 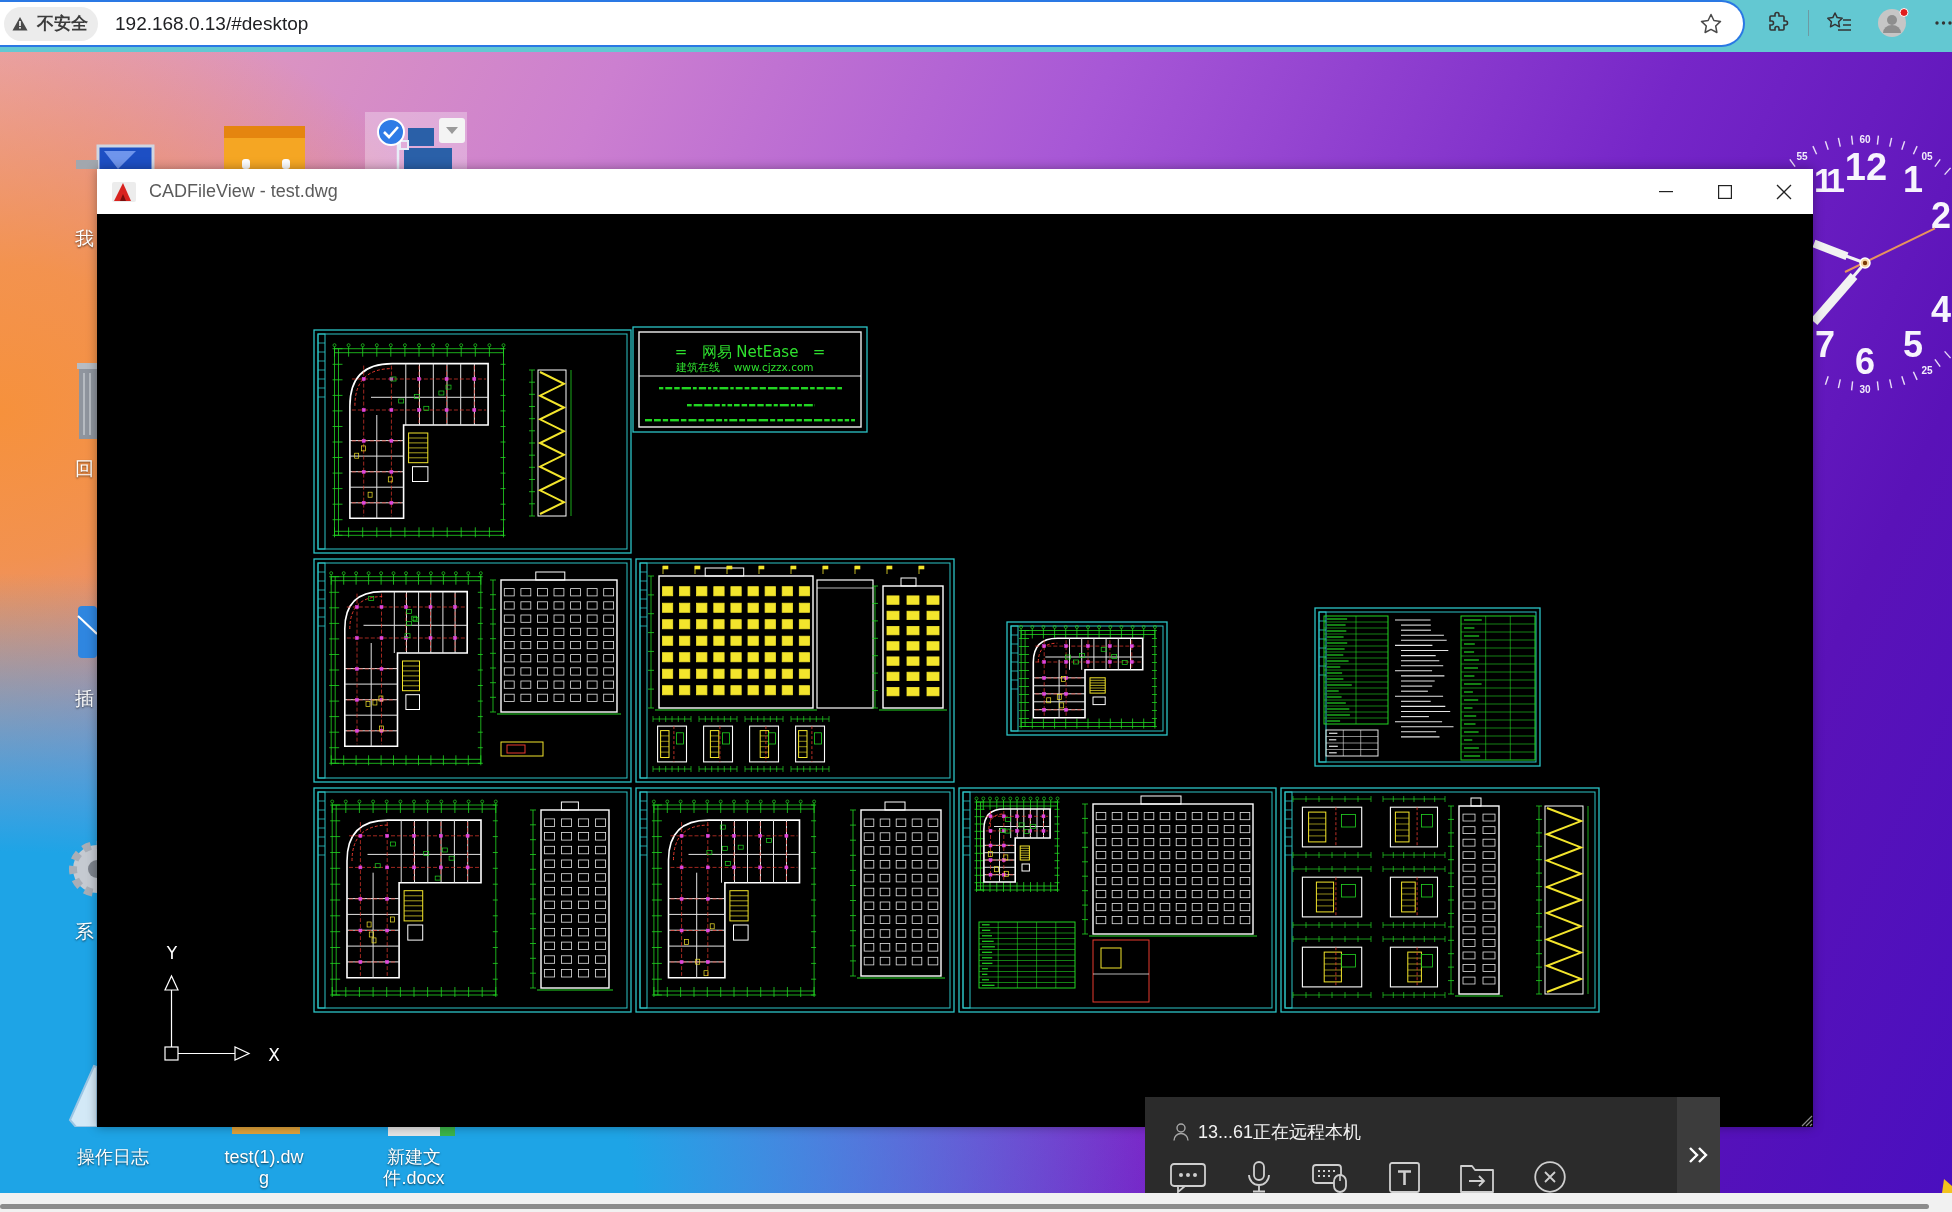 What do you see at coordinates (1913, 344) in the screenshot?
I see `clock-numeral: 5` at bounding box center [1913, 344].